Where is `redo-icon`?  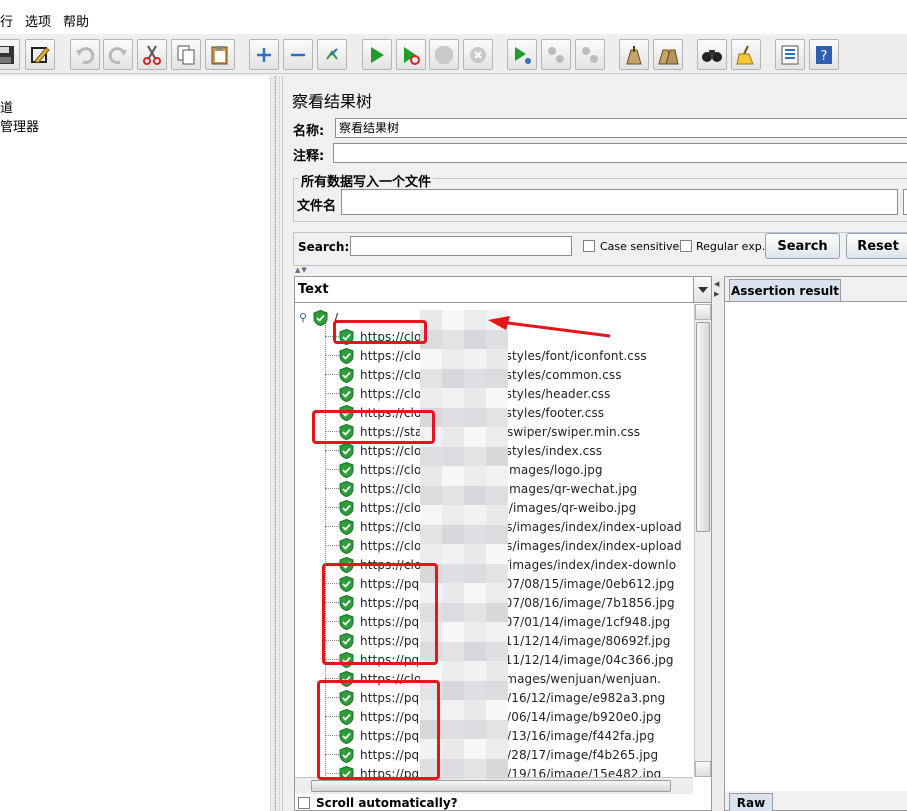 redo-icon is located at coordinates (118, 54).